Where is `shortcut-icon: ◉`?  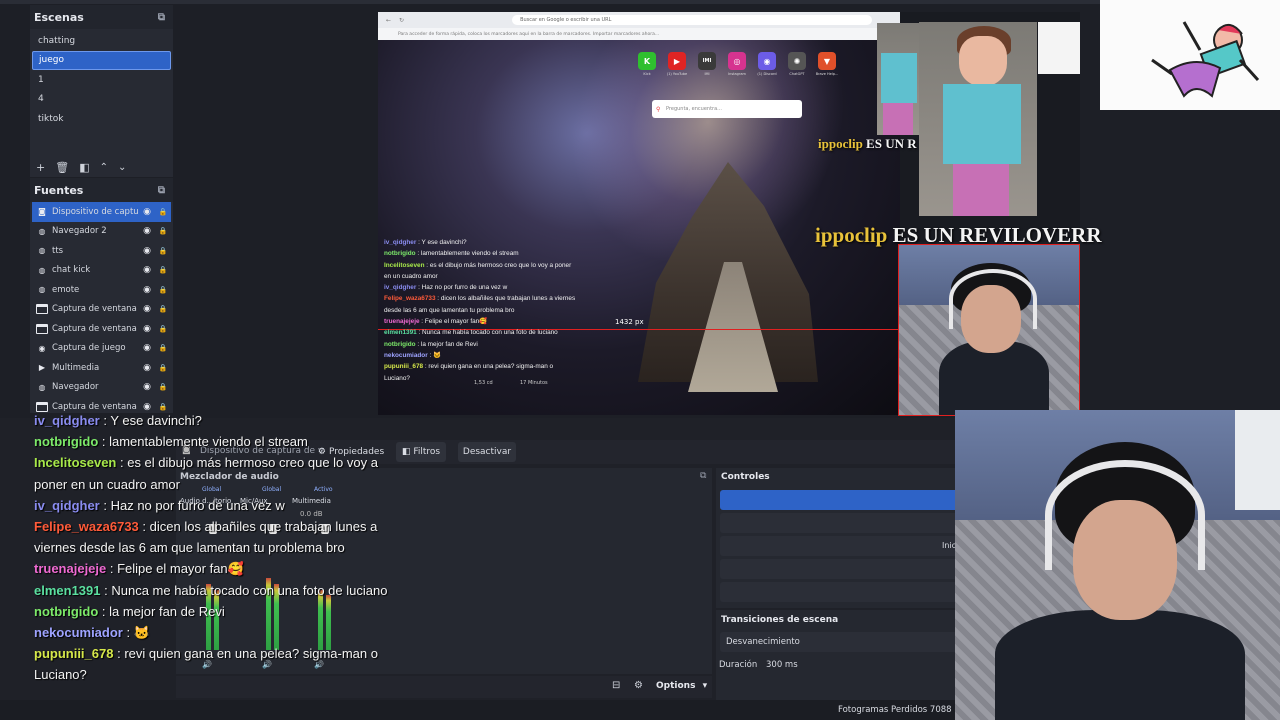
shortcut-icon: ◉ is located at coordinates (767, 61).